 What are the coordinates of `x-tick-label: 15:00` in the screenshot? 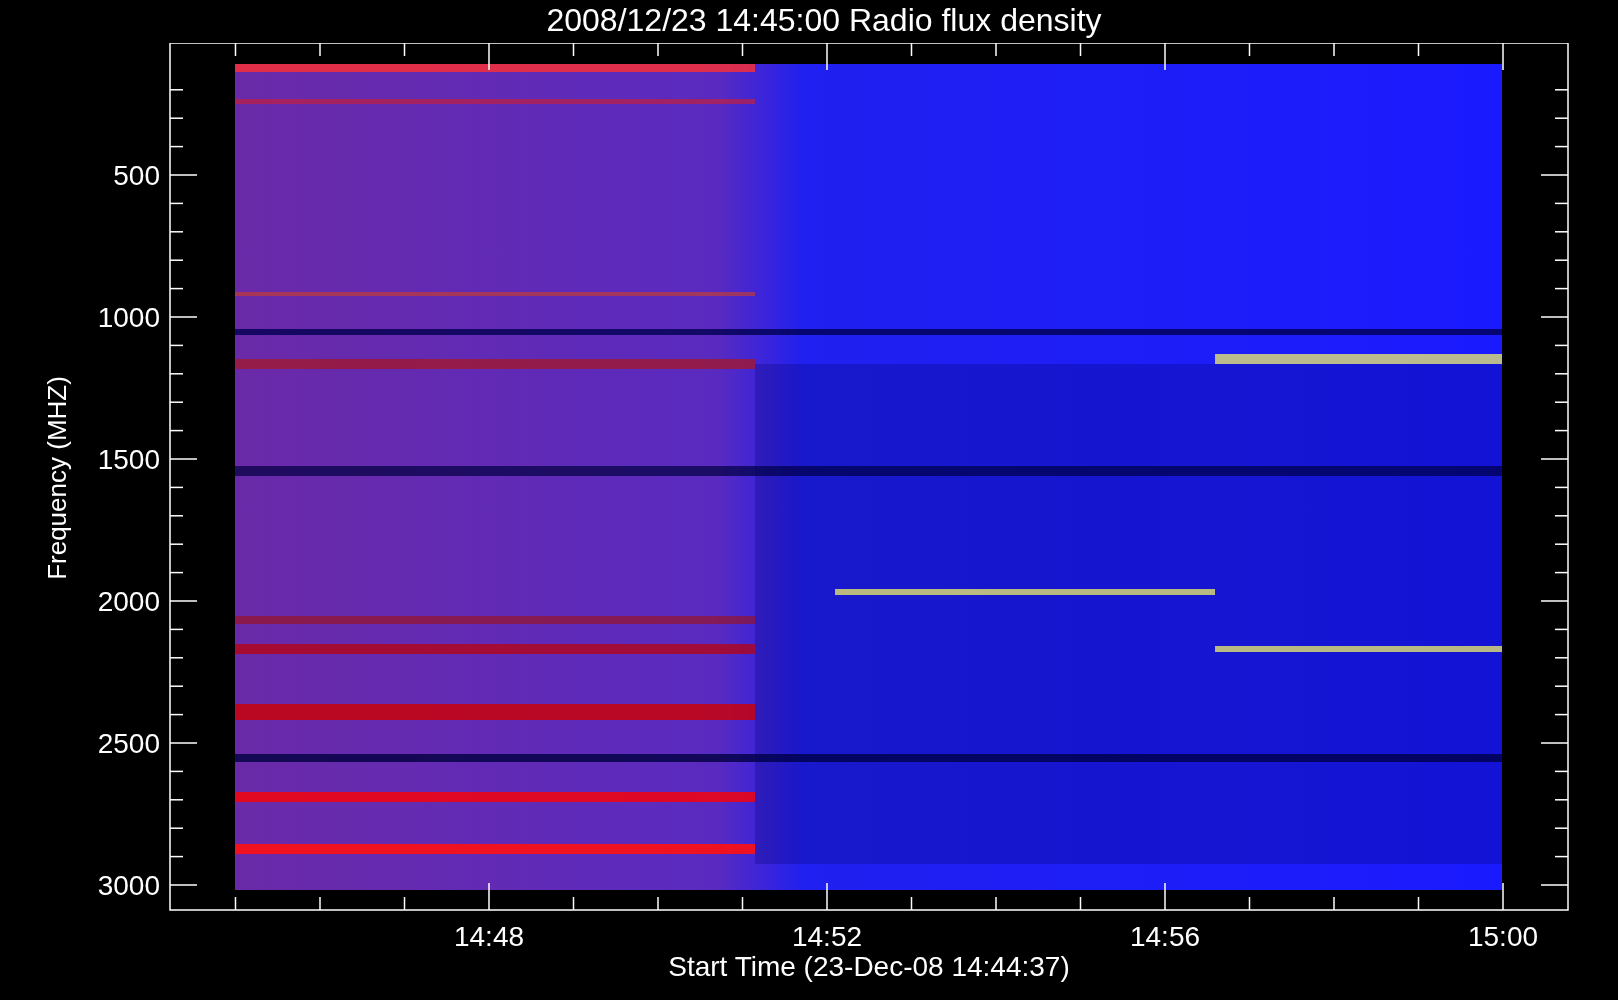 It's located at (1503, 936).